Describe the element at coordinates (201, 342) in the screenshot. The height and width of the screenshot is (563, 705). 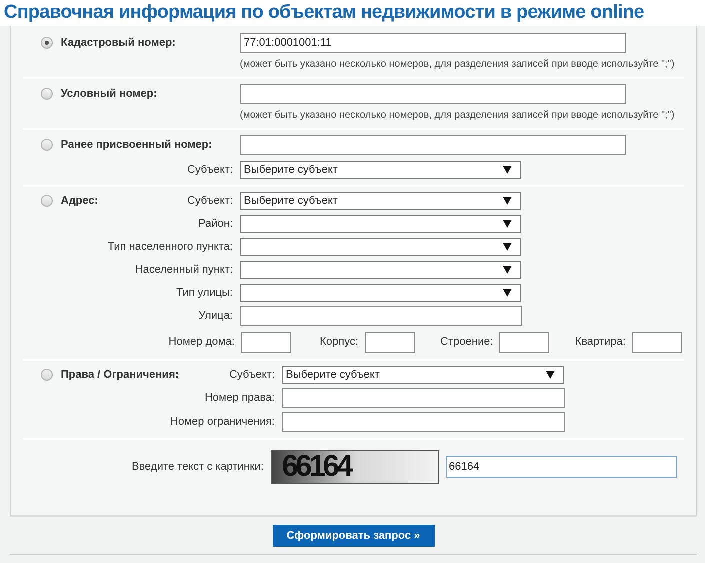
I see `field-label: Номер дома:` at that location.